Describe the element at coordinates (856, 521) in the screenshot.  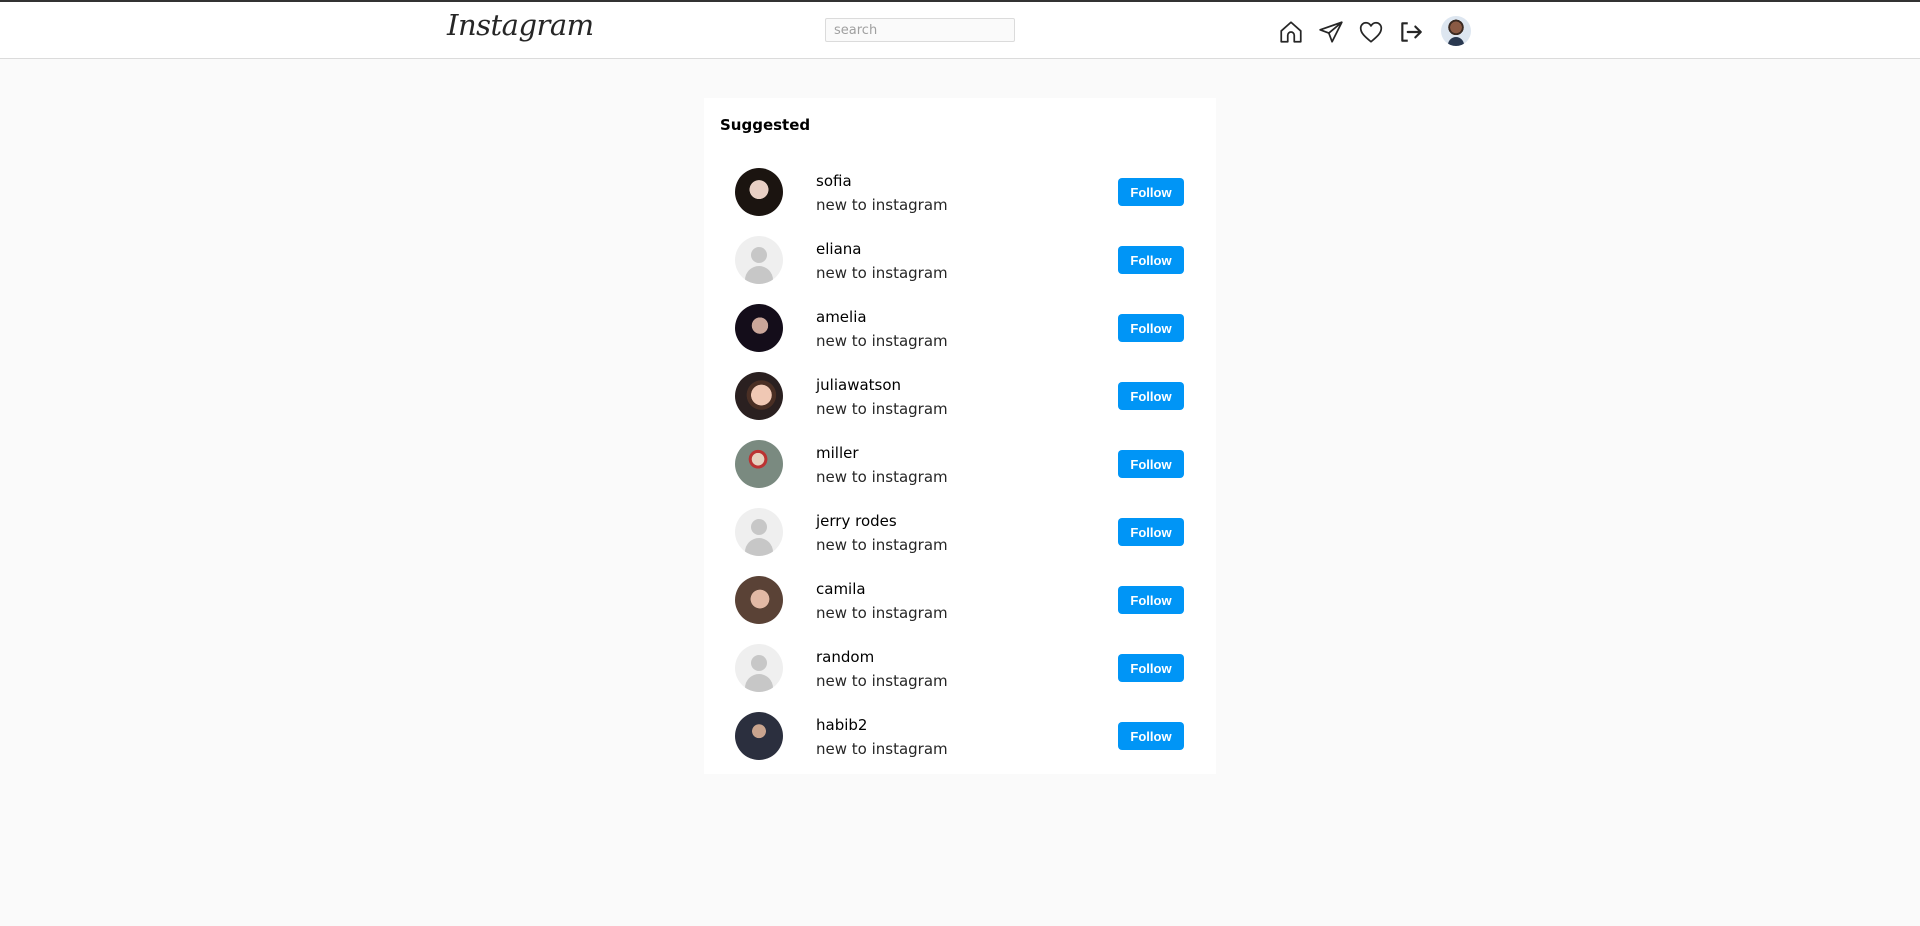
I see `username: jerry rodes` at that location.